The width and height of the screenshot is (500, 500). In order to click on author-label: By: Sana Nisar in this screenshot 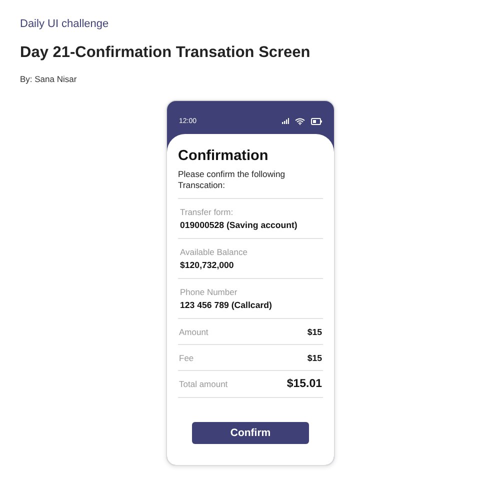, I will do `click(49, 79)`.